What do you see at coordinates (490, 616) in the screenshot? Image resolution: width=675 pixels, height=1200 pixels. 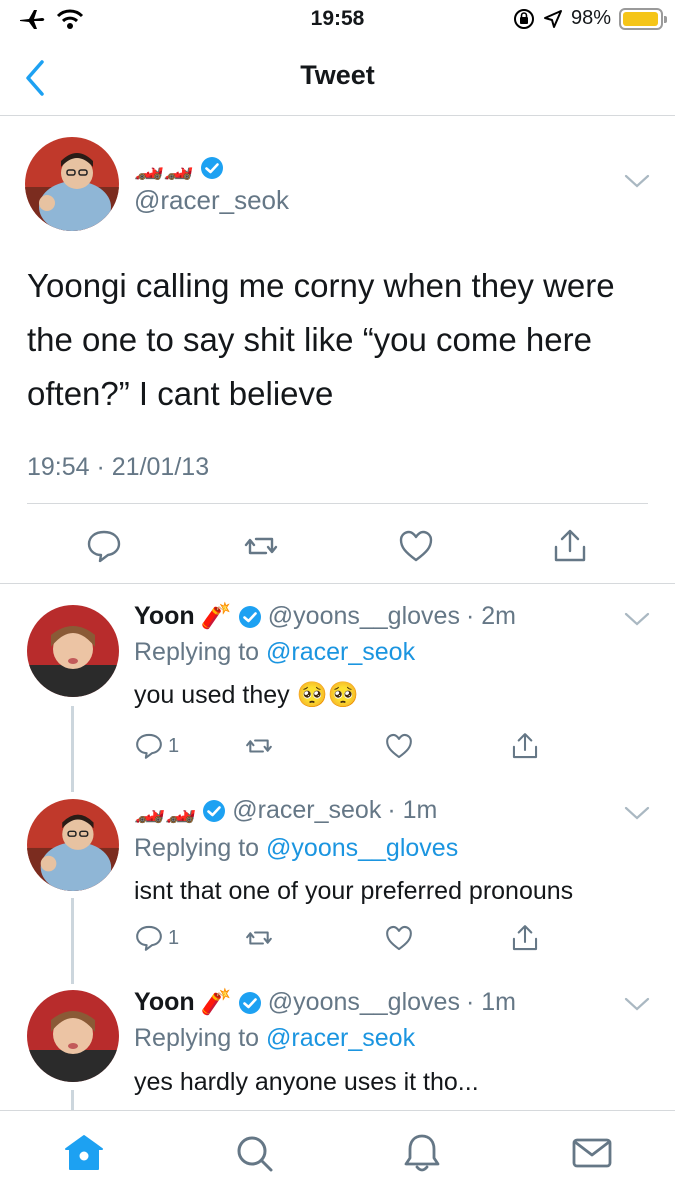 I see `reply-time: · 2m` at bounding box center [490, 616].